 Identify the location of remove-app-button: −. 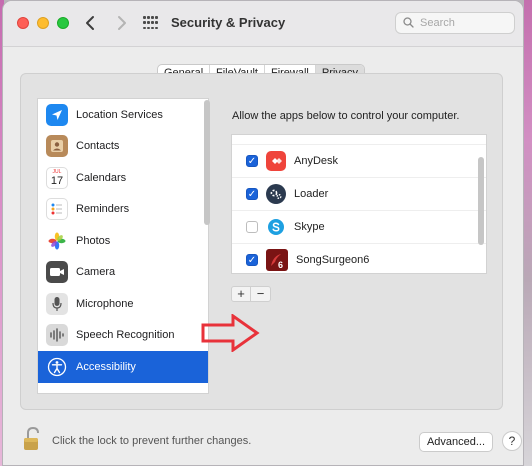
(260, 294).